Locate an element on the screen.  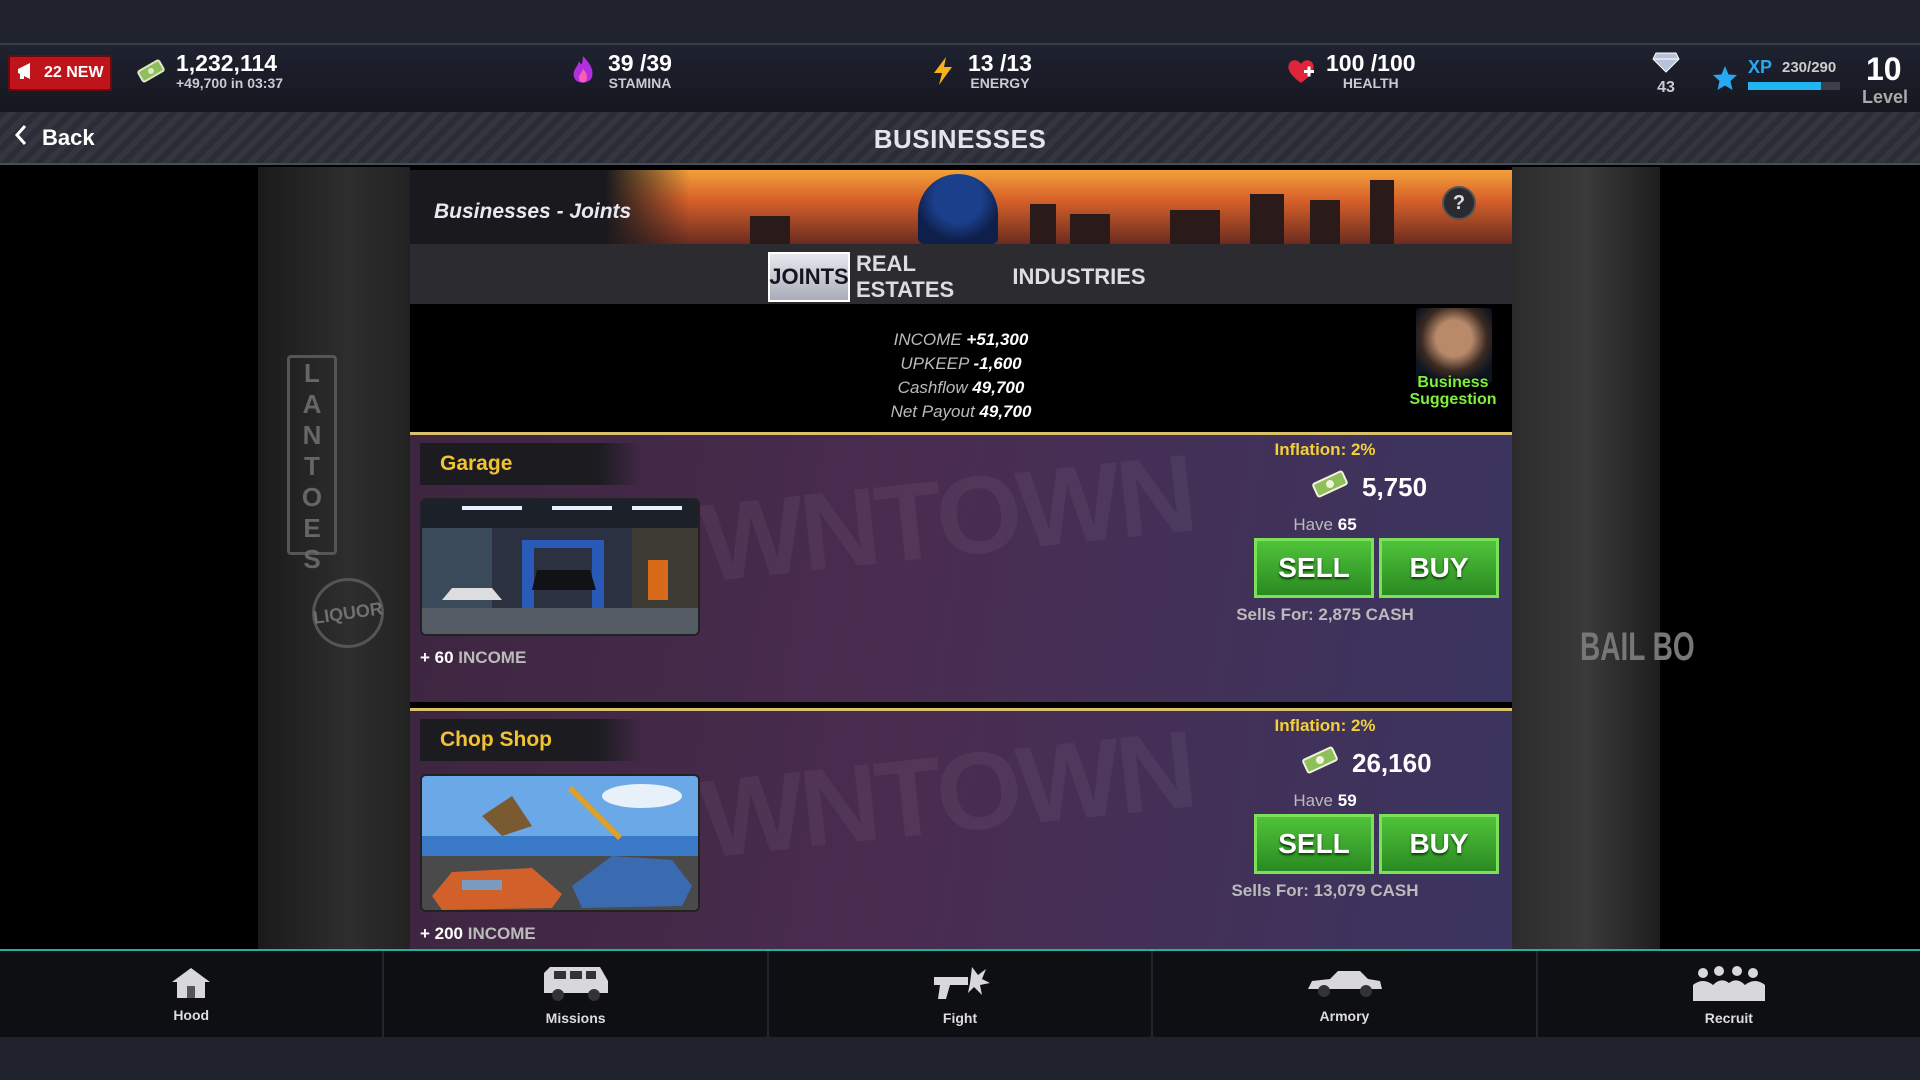
price: 26,160 is located at coordinates (1366, 763).